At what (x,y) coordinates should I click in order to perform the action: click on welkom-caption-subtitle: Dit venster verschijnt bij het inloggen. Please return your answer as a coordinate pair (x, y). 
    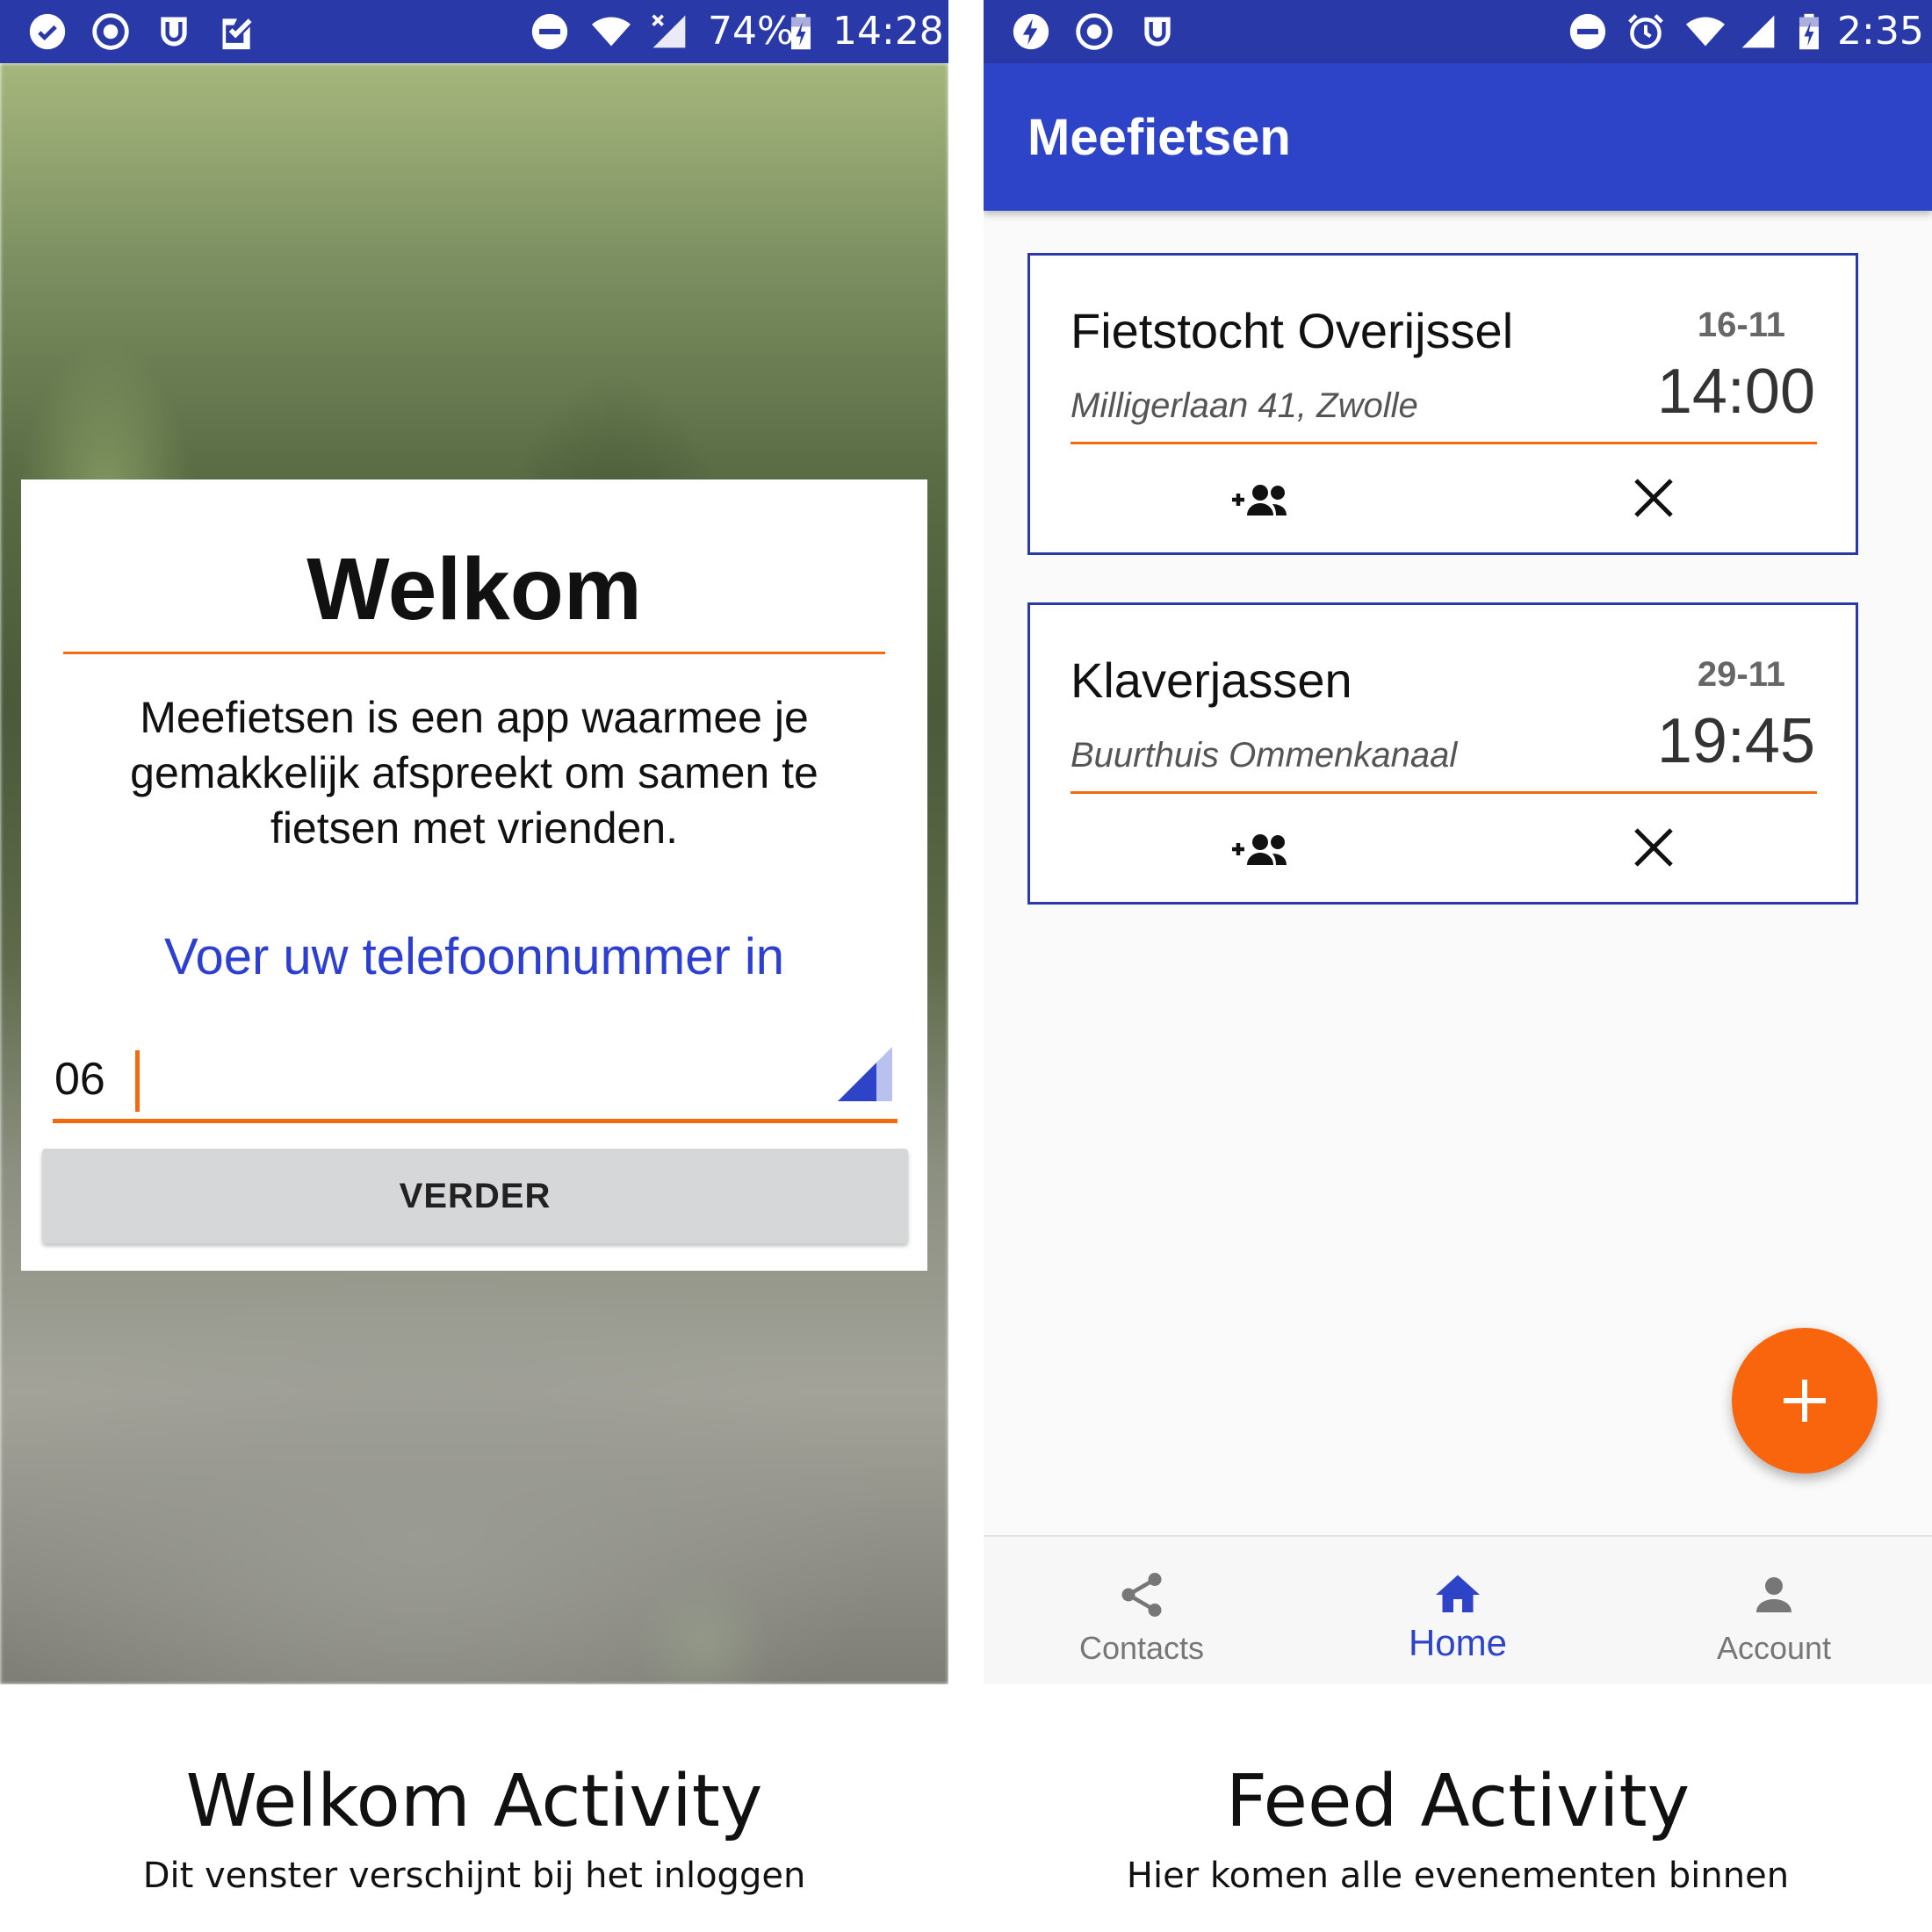
    Looking at the image, I should click on (474, 1876).